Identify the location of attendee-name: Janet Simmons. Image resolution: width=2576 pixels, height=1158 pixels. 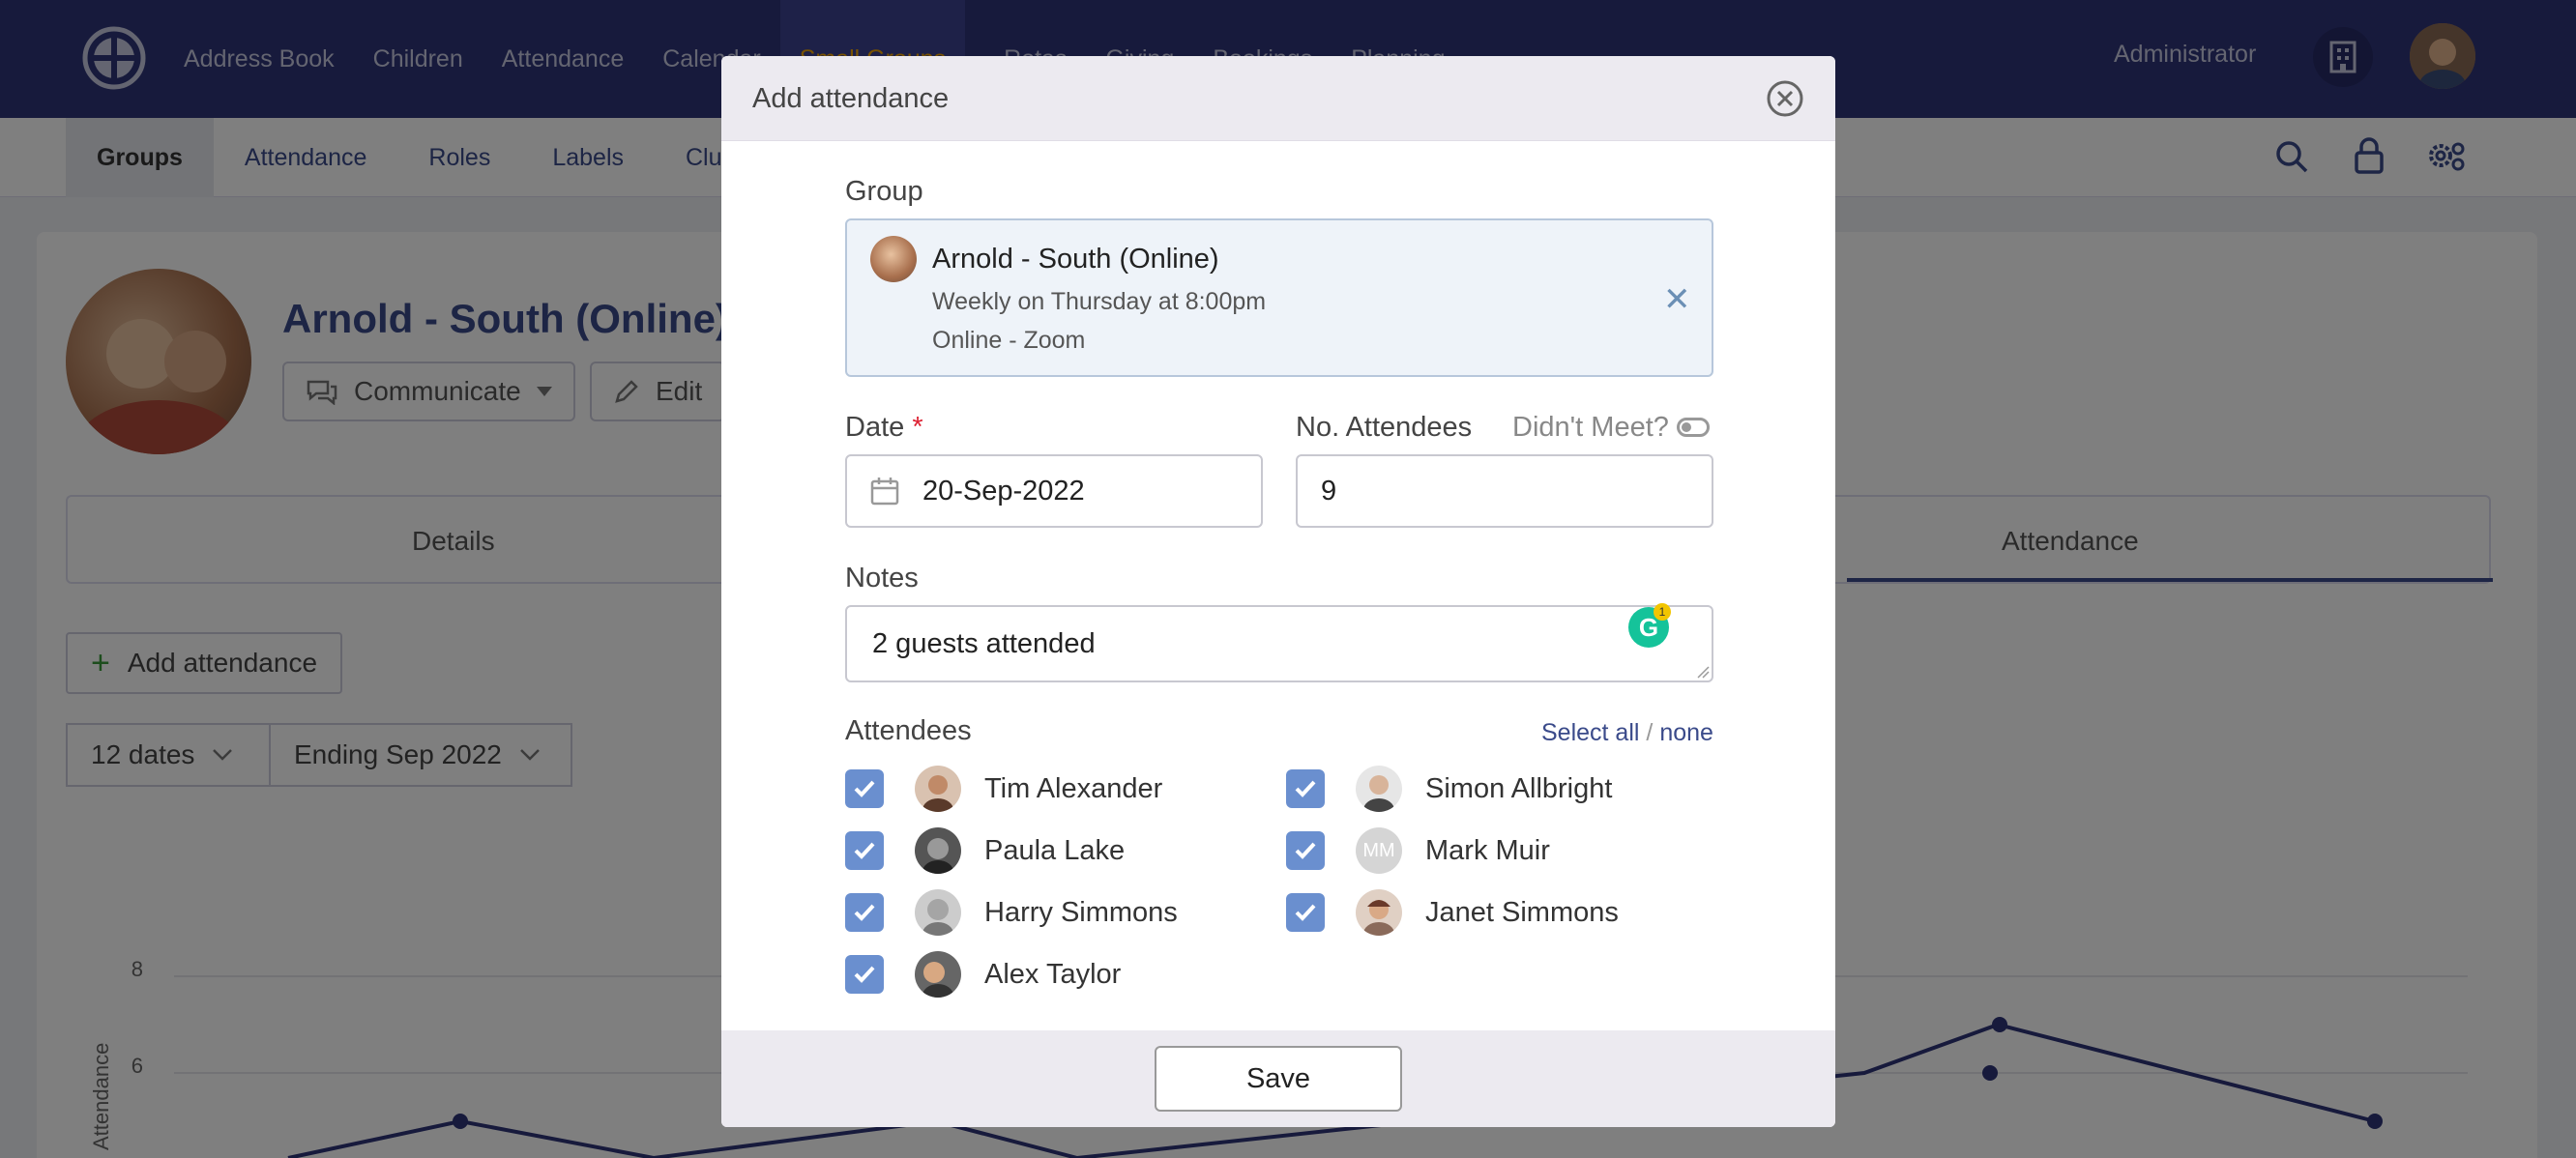
(1522, 912).